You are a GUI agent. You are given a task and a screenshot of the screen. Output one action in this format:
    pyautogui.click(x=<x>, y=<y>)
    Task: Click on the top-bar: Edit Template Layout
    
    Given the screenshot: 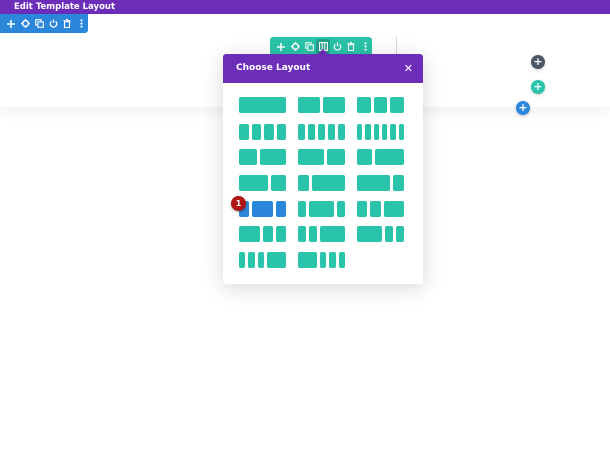 What is the action you would take?
    pyautogui.click(x=305, y=7)
    